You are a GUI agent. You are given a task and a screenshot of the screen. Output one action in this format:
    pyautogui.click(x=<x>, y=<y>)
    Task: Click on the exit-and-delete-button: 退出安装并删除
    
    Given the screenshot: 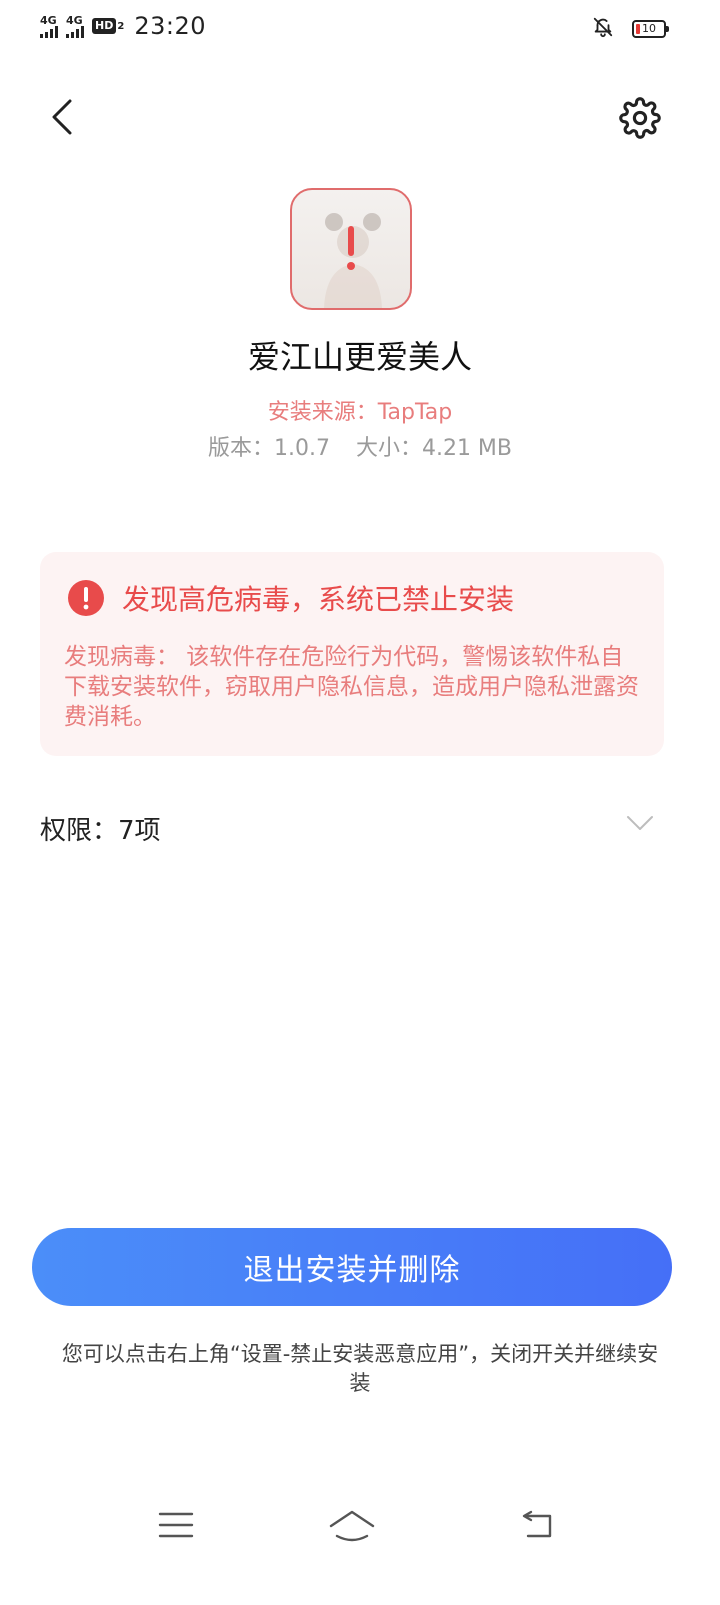 What is the action you would take?
    pyautogui.click(x=352, y=1267)
    